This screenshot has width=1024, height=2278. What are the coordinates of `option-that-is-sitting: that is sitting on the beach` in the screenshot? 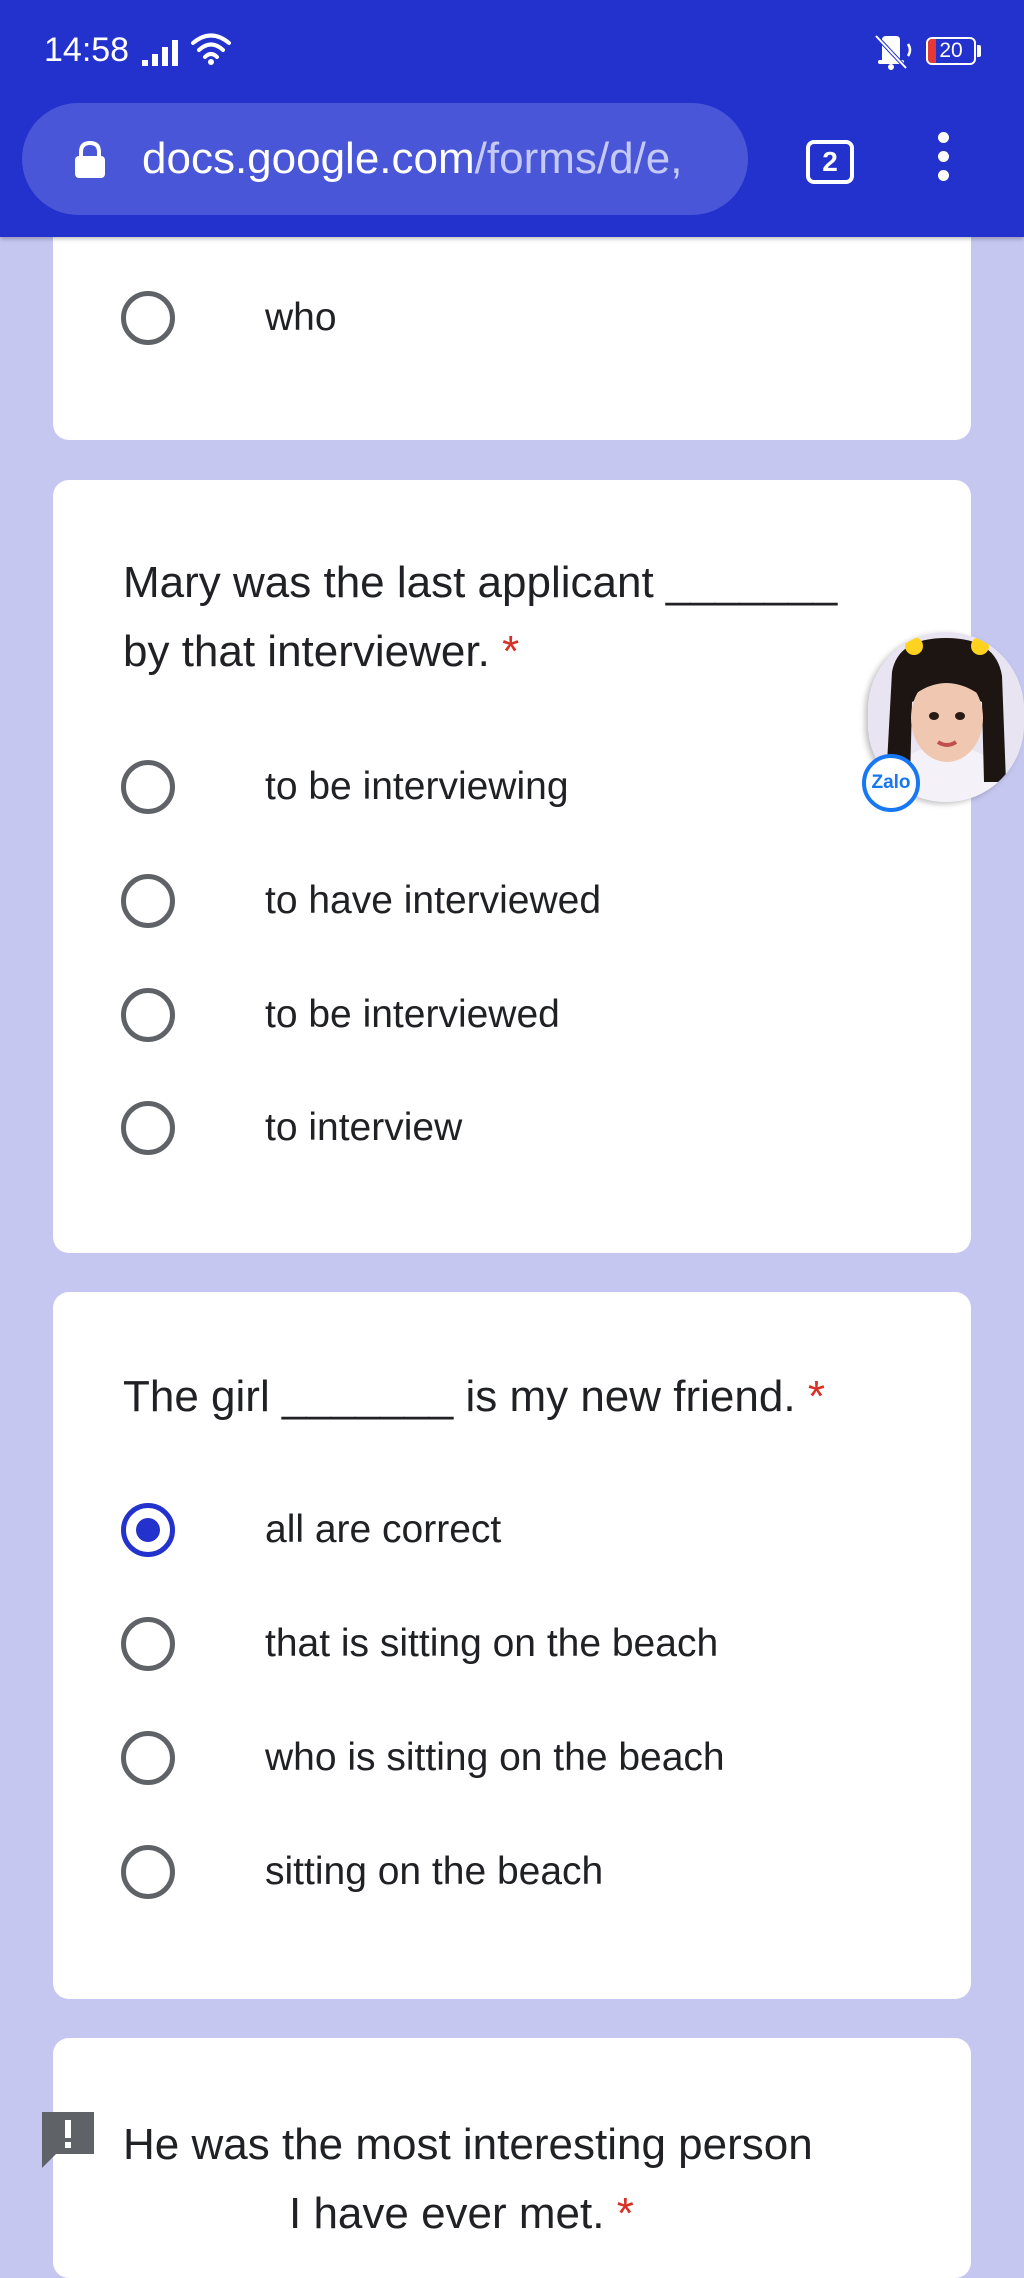 It's located at (501, 1644).